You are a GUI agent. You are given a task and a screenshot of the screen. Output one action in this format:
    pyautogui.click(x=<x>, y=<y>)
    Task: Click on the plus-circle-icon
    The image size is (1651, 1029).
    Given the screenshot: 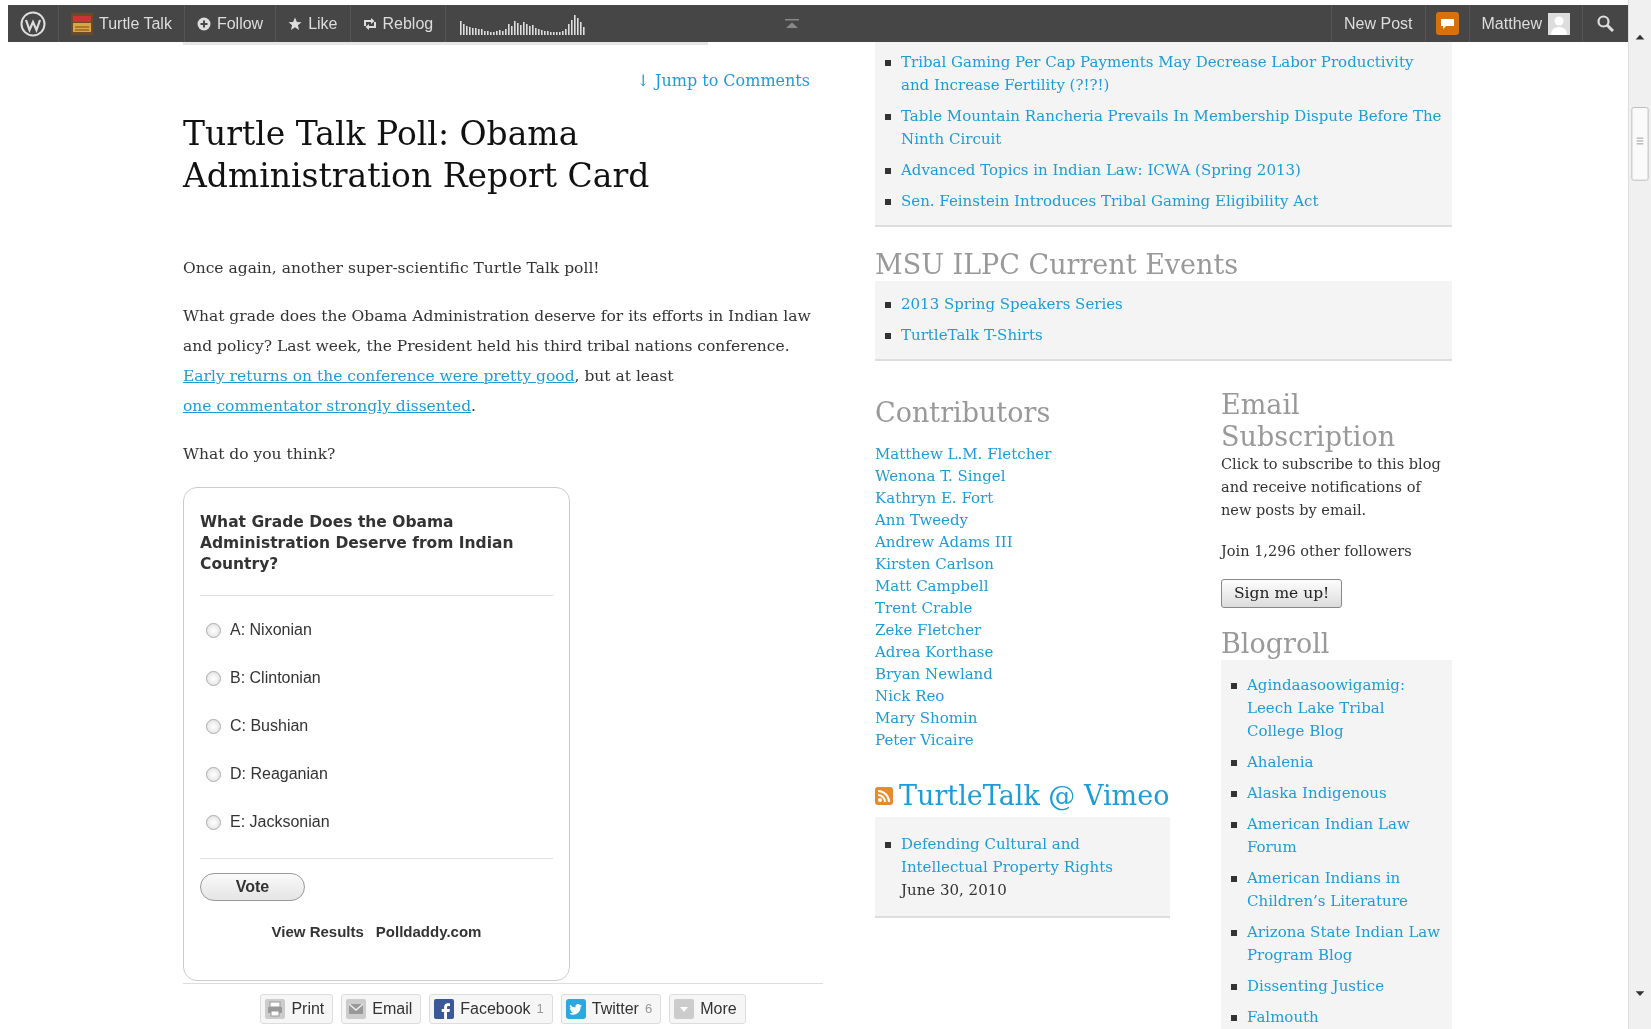 What is the action you would take?
    pyautogui.click(x=203, y=23)
    